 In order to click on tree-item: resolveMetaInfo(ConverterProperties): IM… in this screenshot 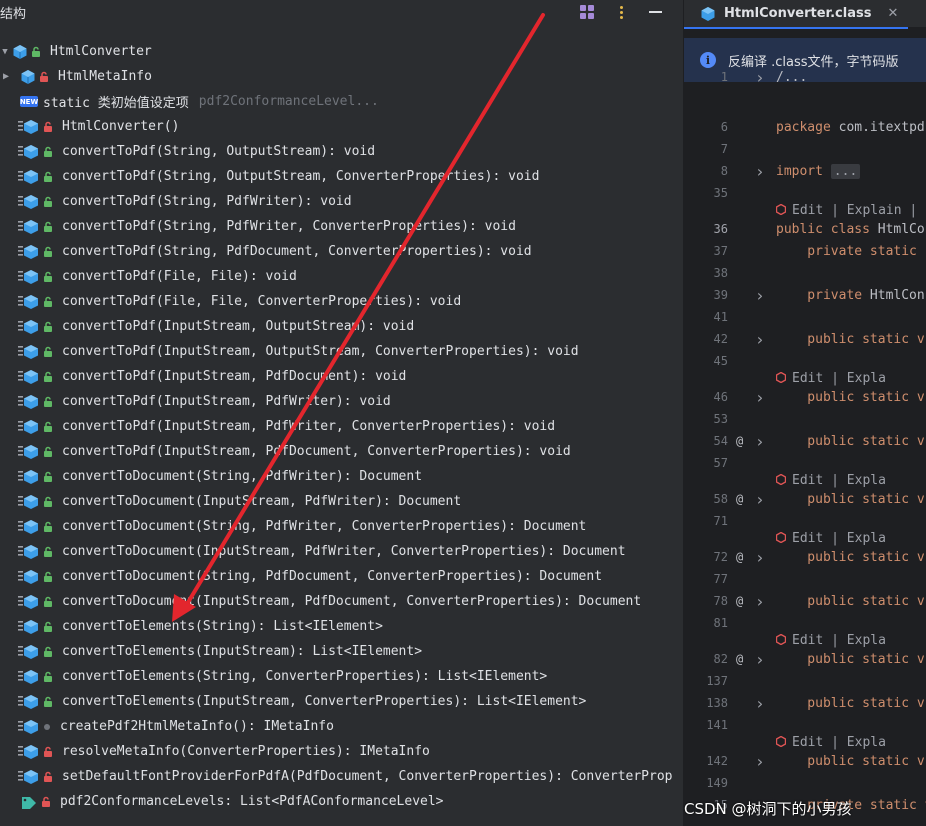, I will do `click(215, 751)`.